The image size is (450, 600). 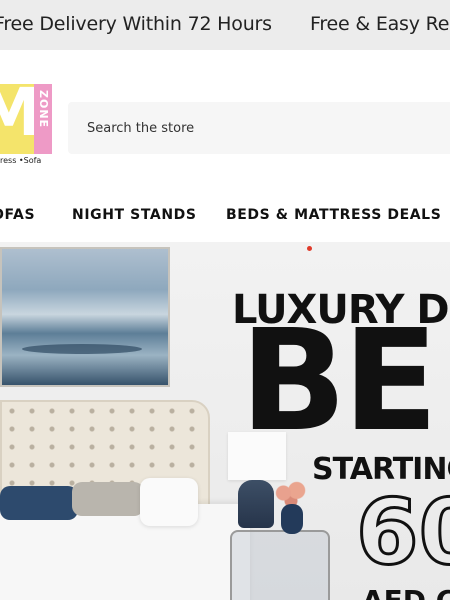 What do you see at coordinates (85, 317) in the screenshot?
I see `wall-painting-image` at bounding box center [85, 317].